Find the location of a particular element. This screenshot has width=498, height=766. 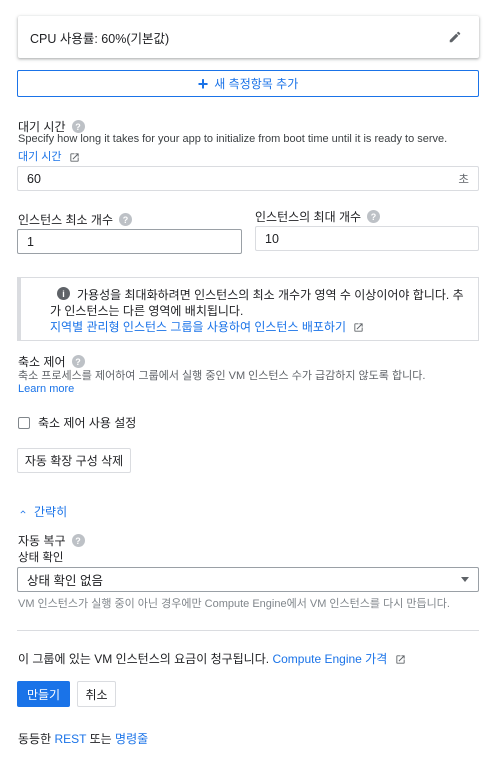

cancel-button: 취소 is located at coordinates (96, 694).